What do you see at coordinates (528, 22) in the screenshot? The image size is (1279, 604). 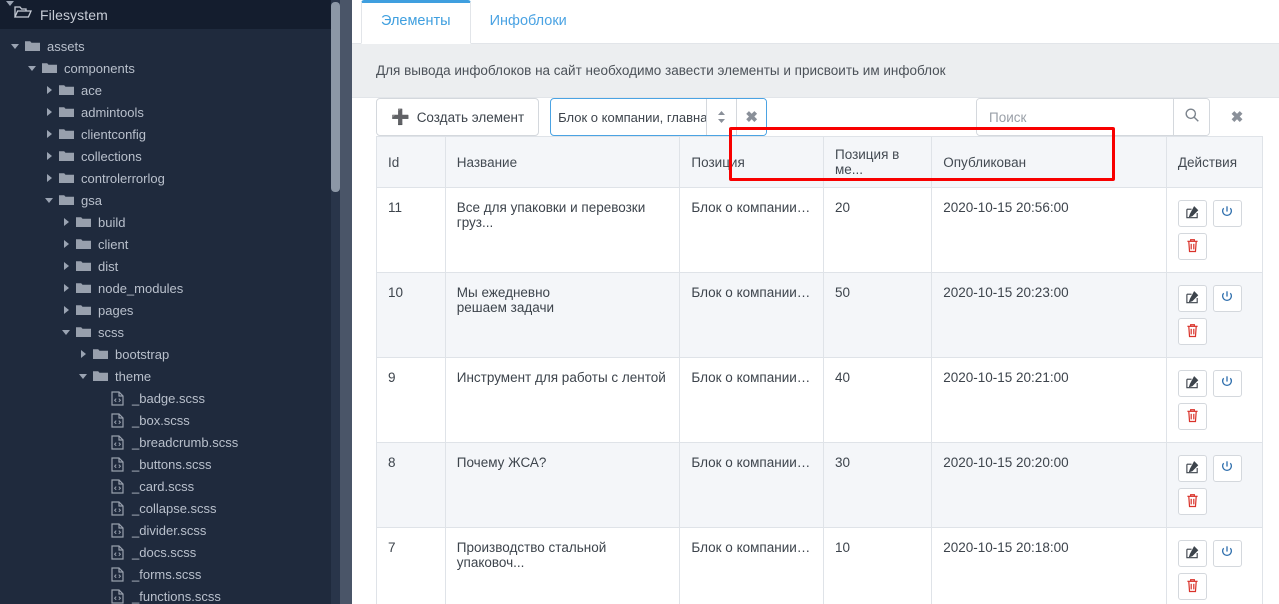 I see `tab-infoblocks: Инфоблоки` at bounding box center [528, 22].